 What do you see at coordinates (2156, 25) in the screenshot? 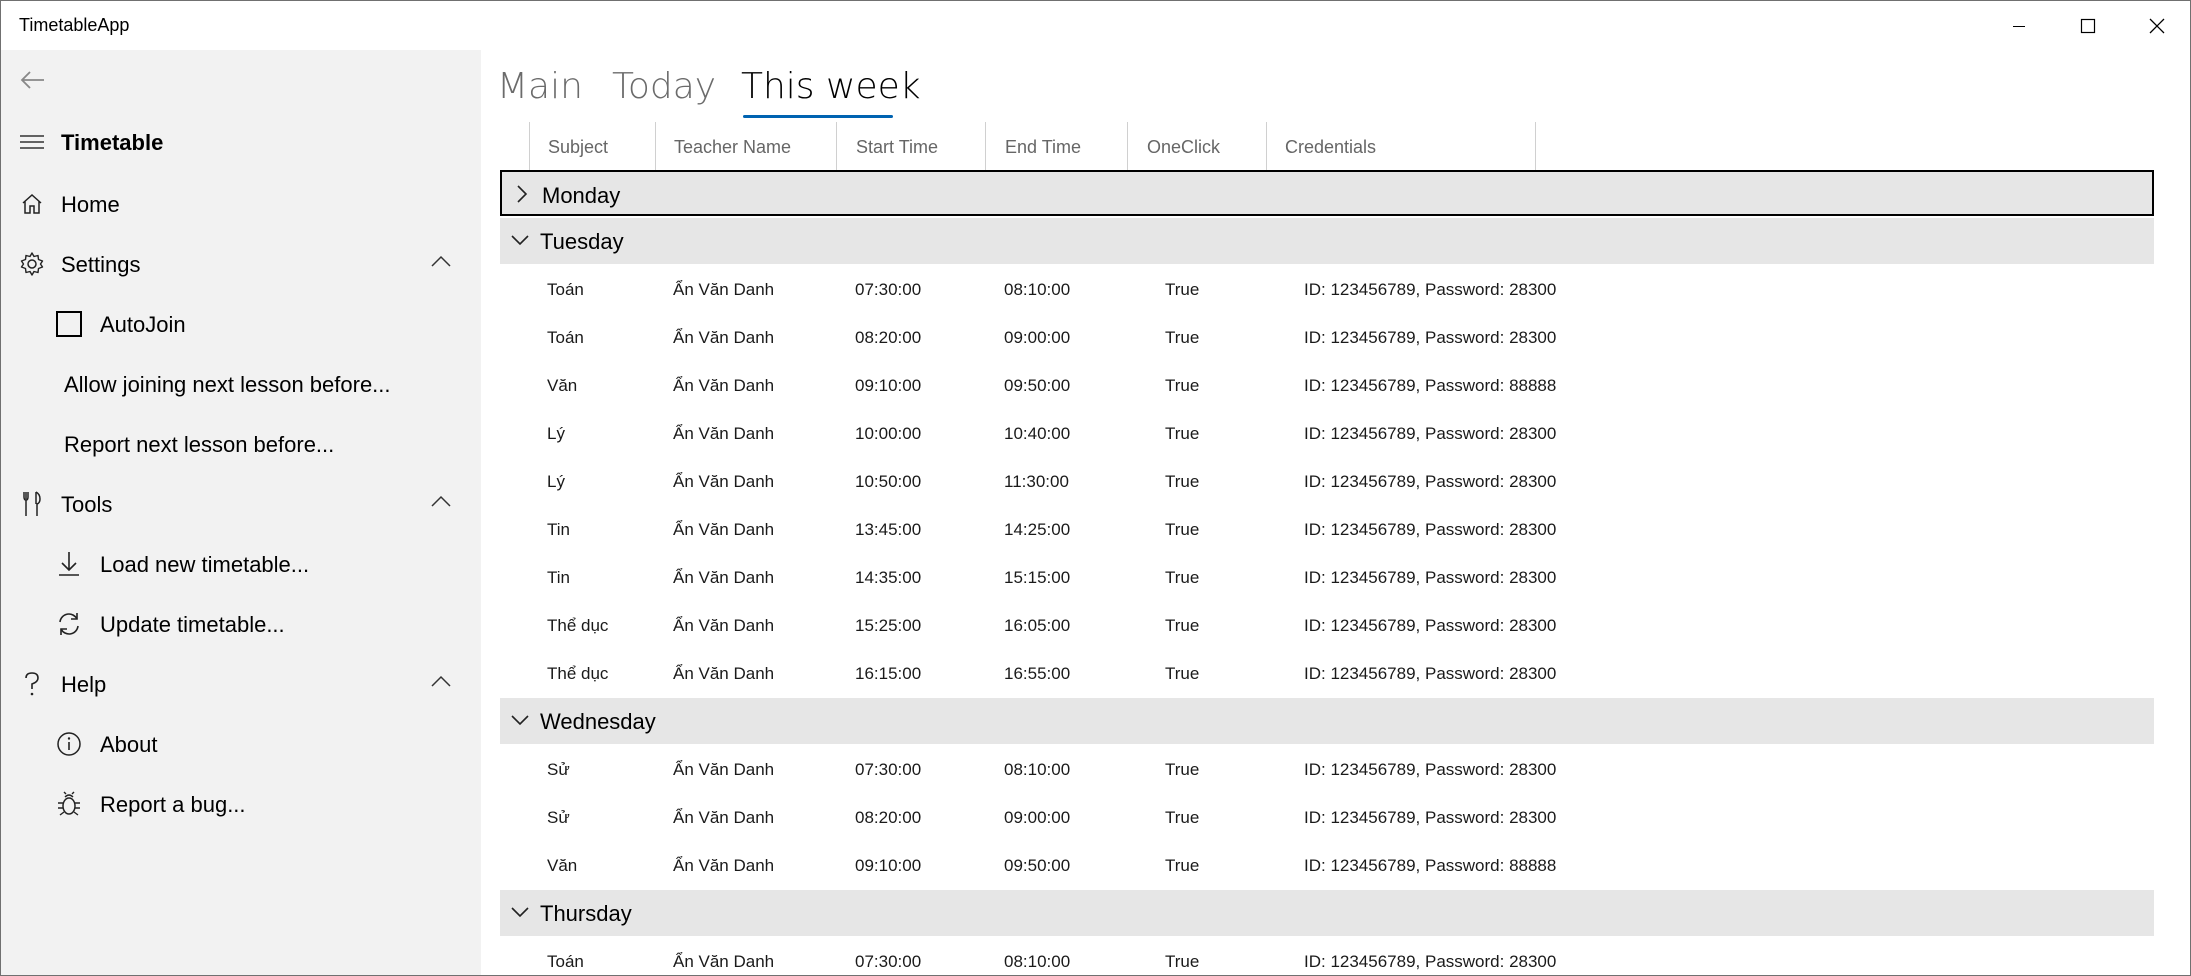
I see `close-button` at bounding box center [2156, 25].